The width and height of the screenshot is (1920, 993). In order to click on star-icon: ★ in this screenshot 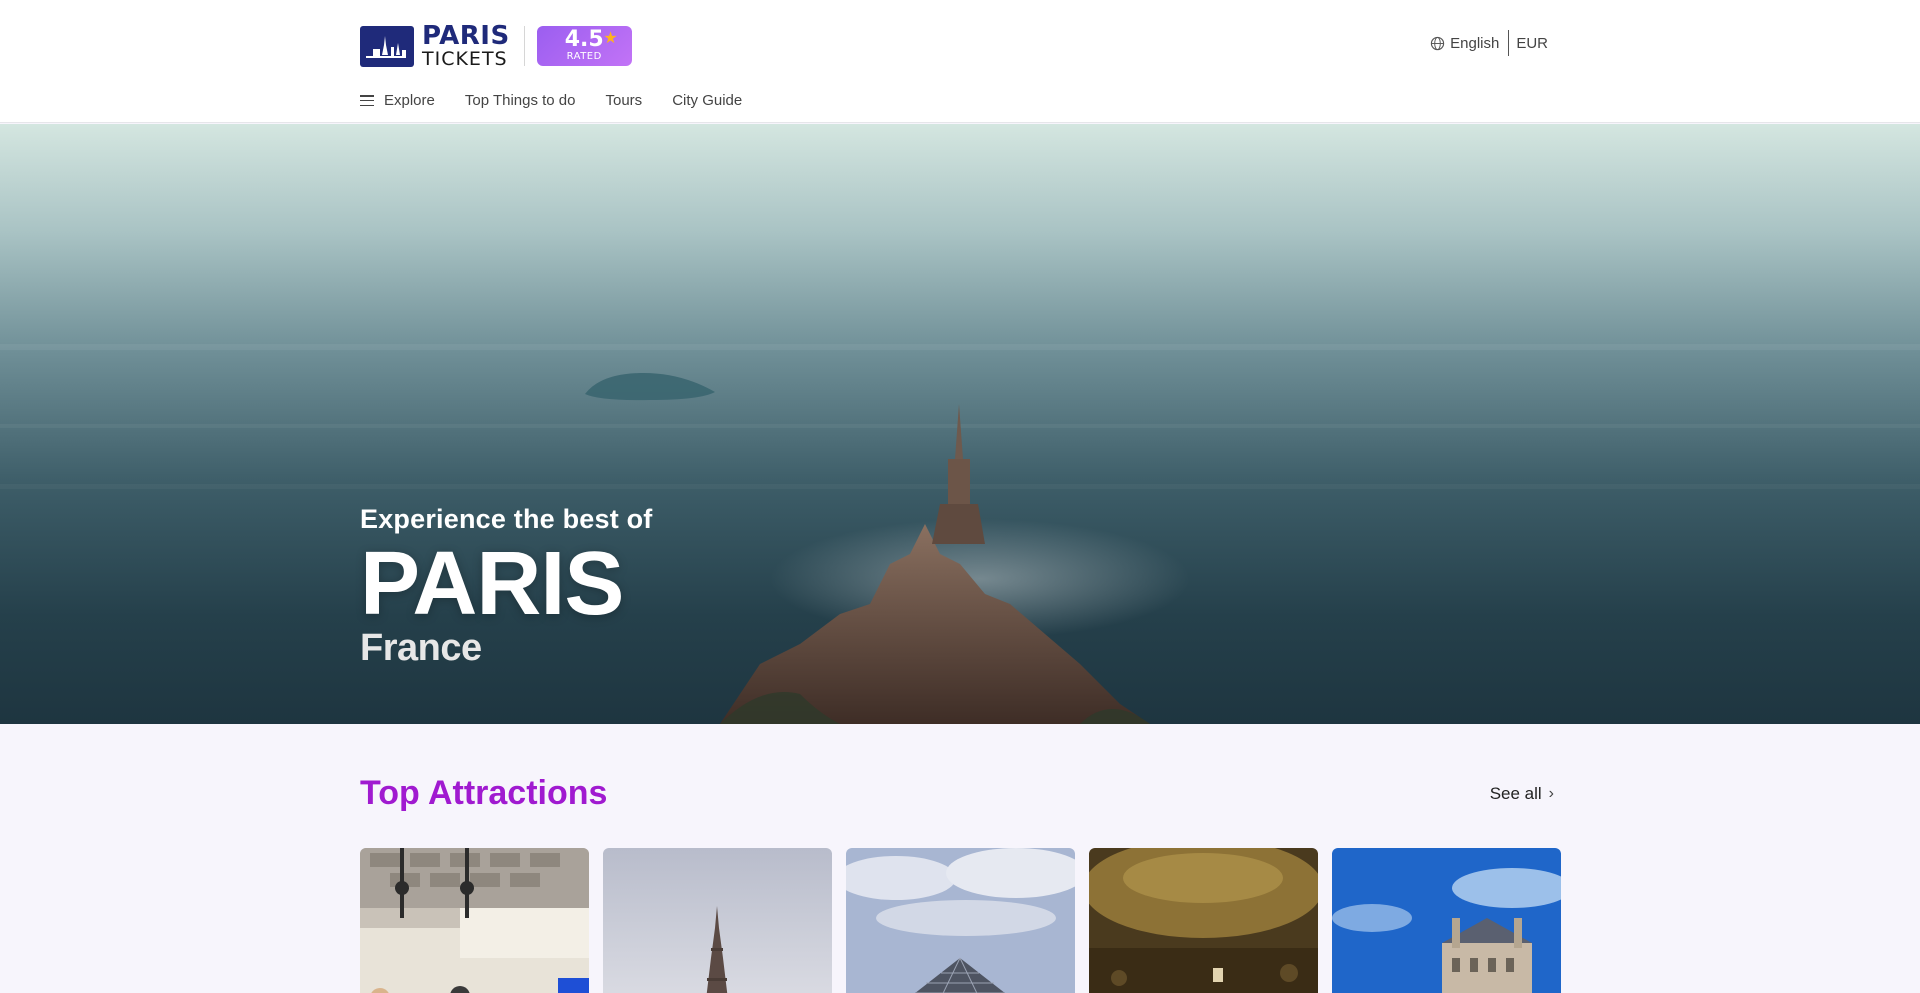, I will do `click(610, 37)`.